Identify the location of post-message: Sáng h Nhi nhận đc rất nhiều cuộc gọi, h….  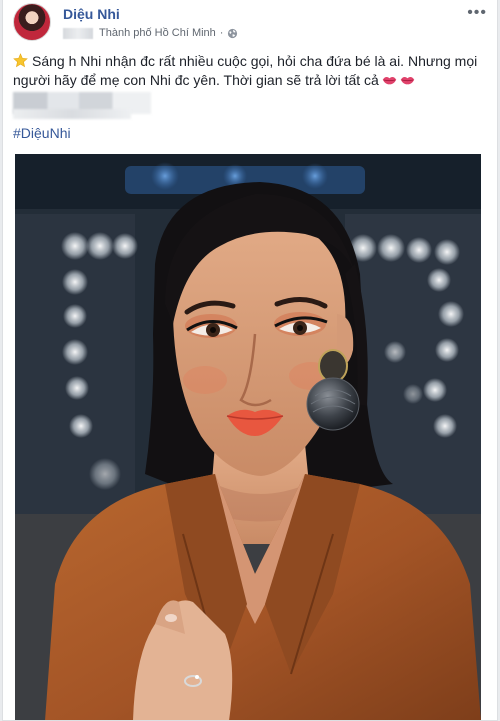
(248, 71).